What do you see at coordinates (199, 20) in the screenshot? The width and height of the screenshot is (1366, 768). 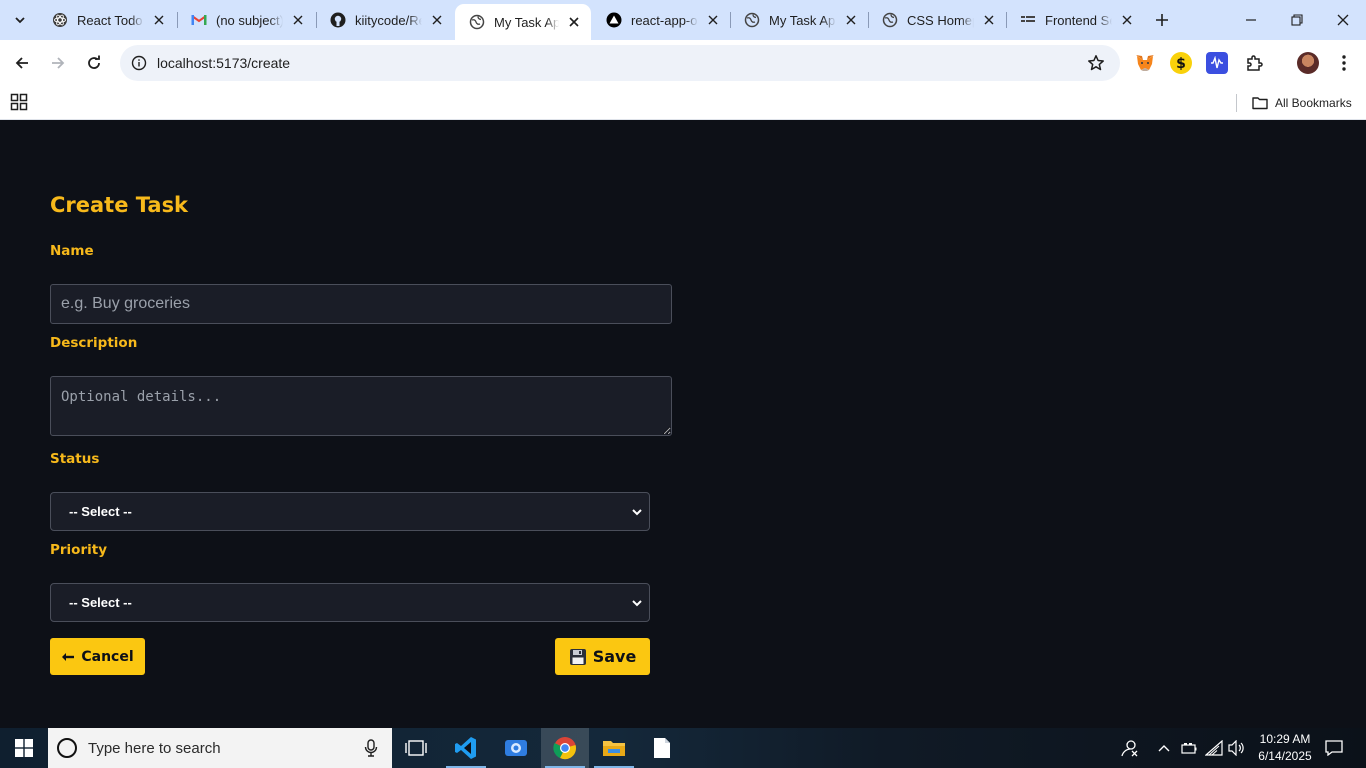 I see `gmail-icon` at bounding box center [199, 20].